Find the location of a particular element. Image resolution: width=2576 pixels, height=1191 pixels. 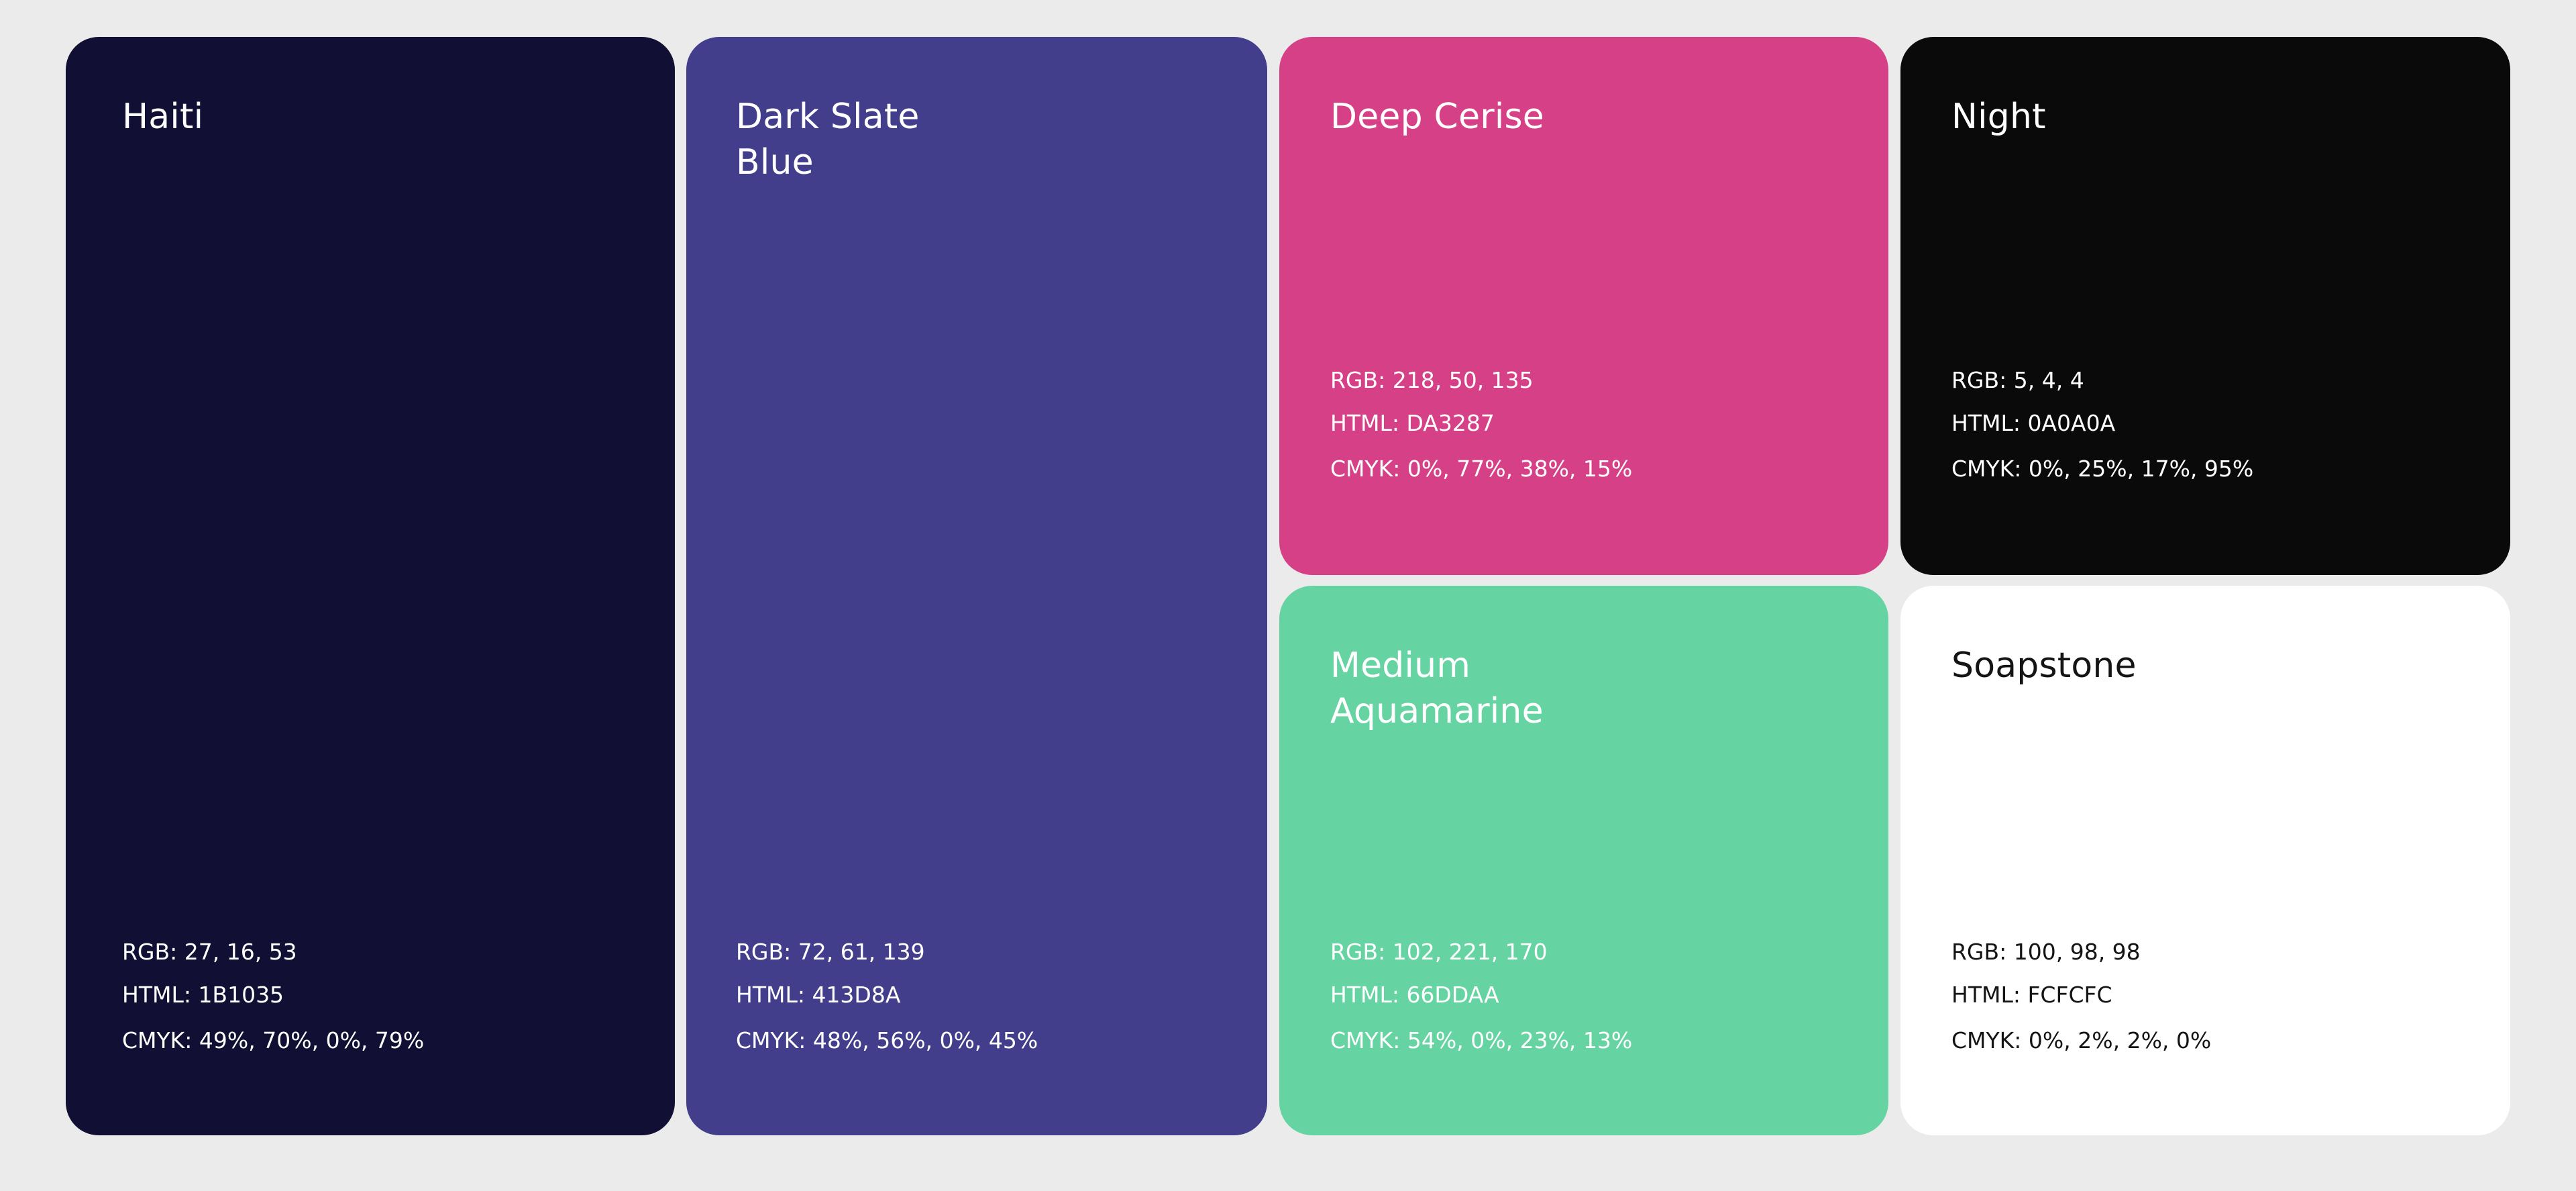

swatch-name: Haiti is located at coordinates (163, 117).